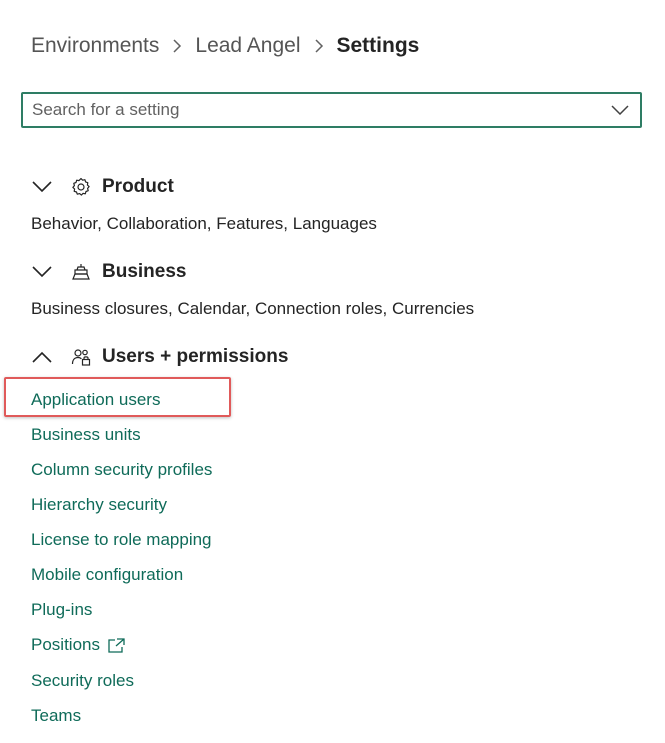 The height and width of the screenshot is (743, 665). What do you see at coordinates (81, 272) in the screenshot?
I see `cake-icon` at bounding box center [81, 272].